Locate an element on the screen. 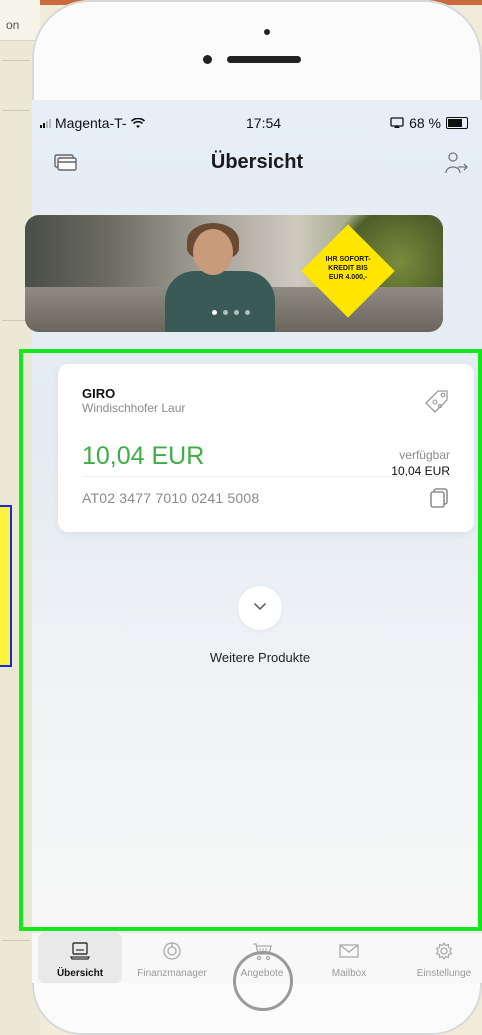  tab-finanzmanager: Finanzmanager is located at coordinates (172, 958).